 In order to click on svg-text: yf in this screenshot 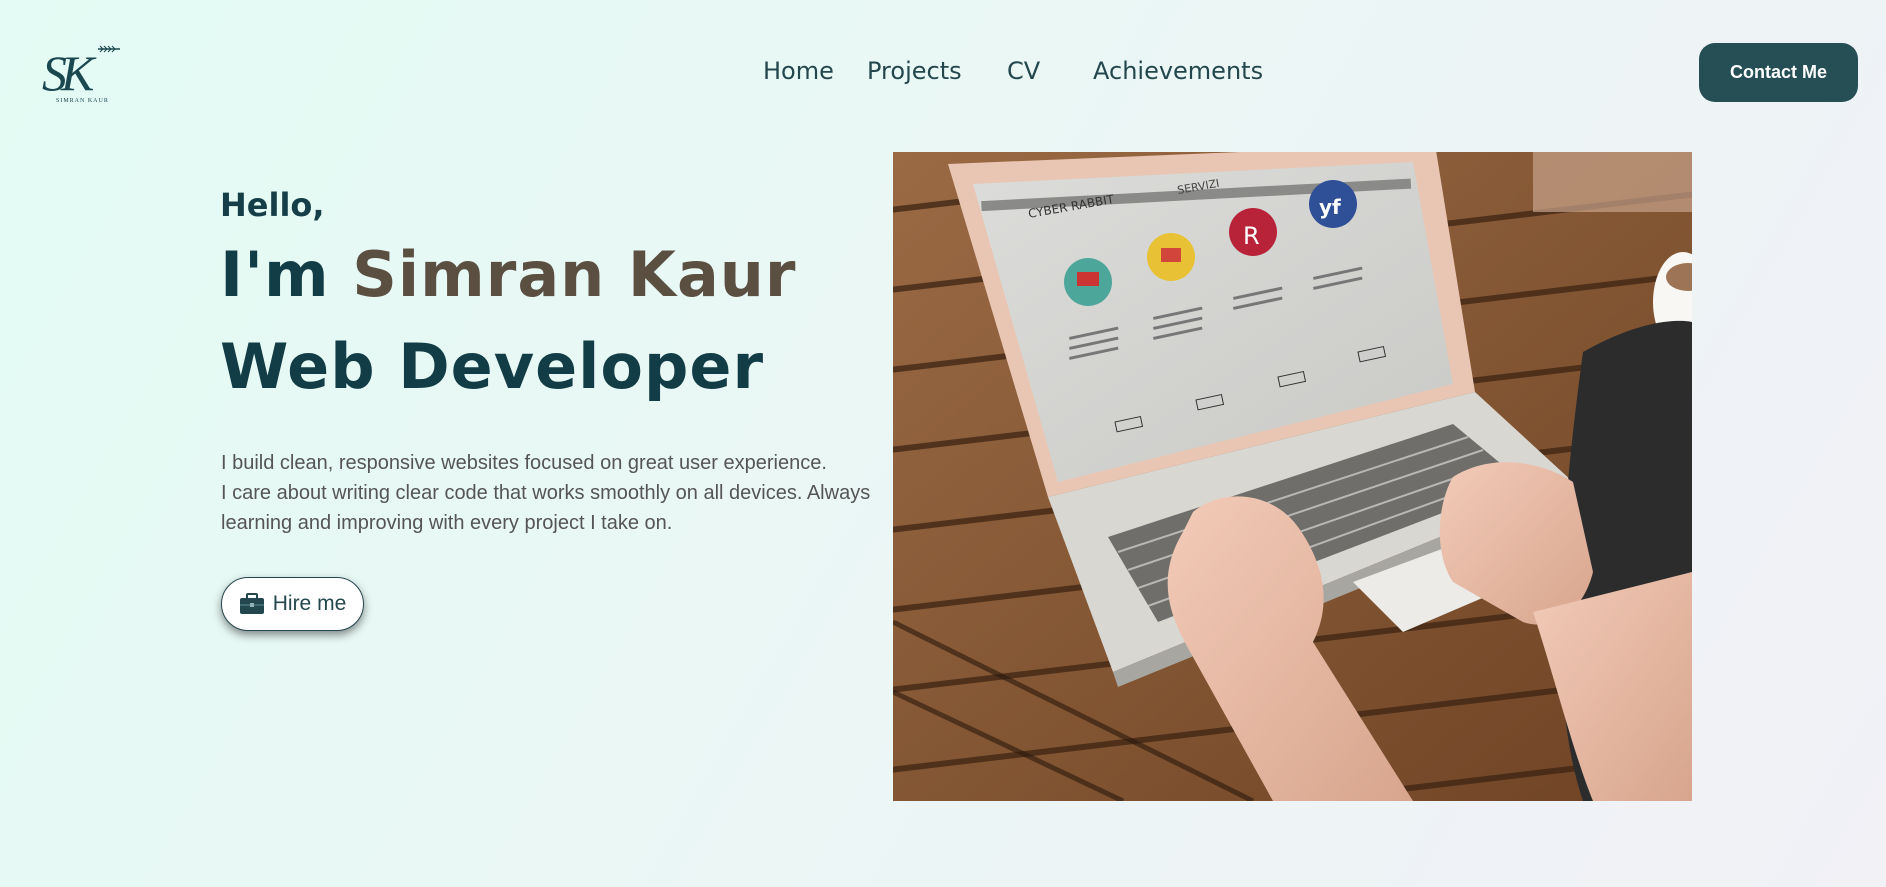, I will do `click(1330, 207)`.